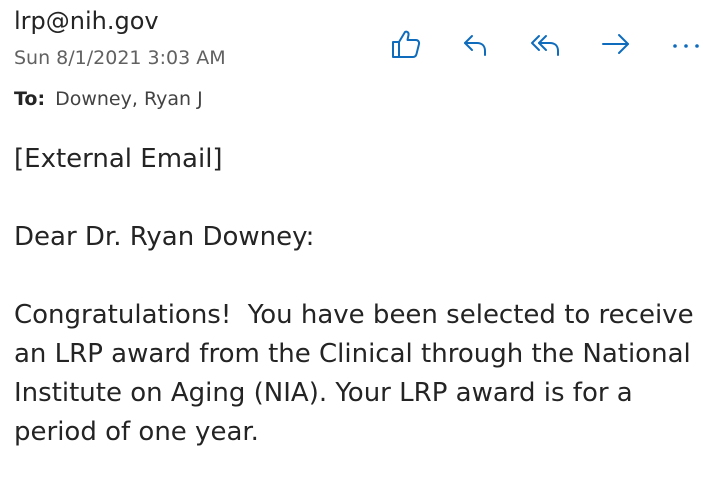  I want to click on greeting: Dear Dr. Ryan Downey:, so click(164, 237).